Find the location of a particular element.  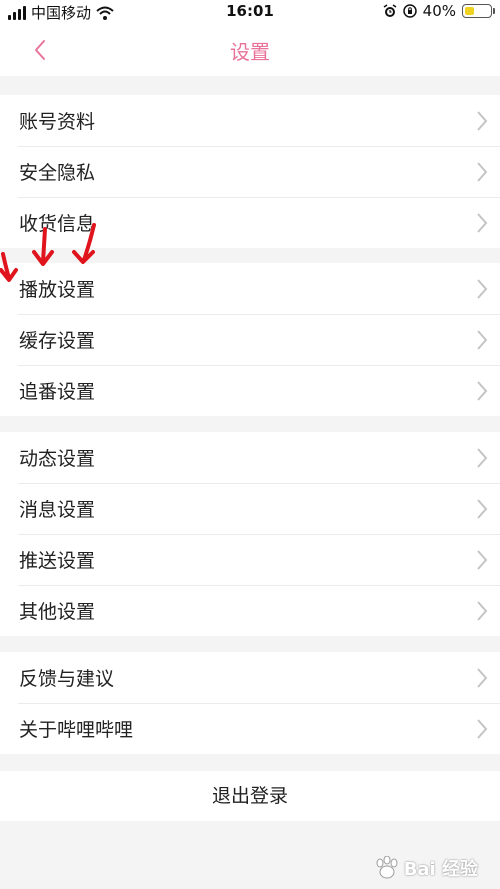

settings-item-dynamics: 动态设置 is located at coordinates (250, 457).